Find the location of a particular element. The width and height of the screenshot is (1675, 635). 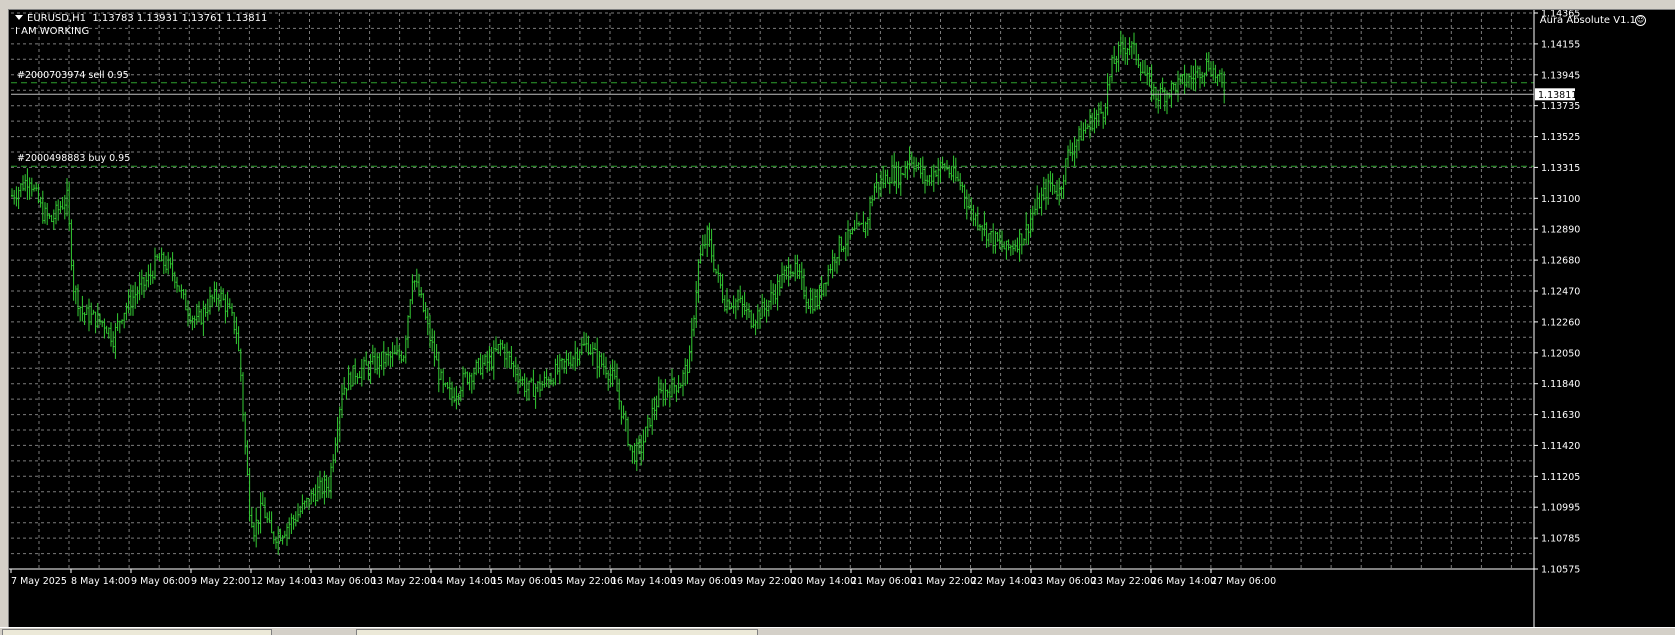

order-lines is located at coordinates (772, 124).